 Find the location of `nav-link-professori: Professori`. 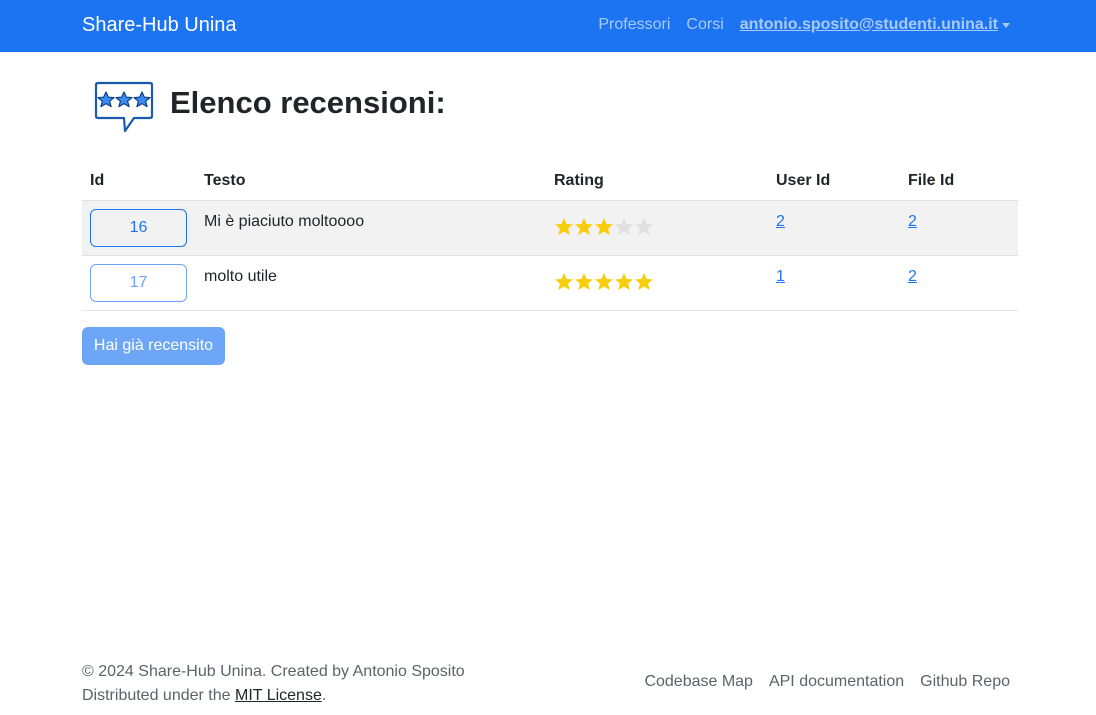

nav-link-professori: Professori is located at coordinates (634, 25).